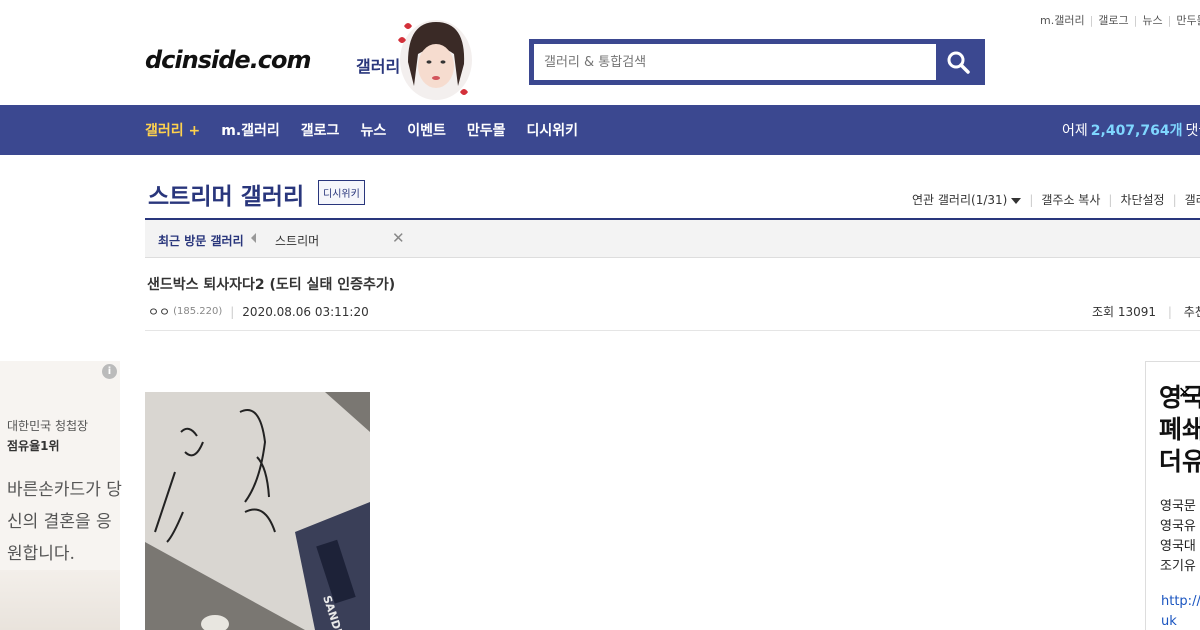 This screenshot has width=1200, height=630. I want to click on stats-prefix: 어제, so click(1075, 131).